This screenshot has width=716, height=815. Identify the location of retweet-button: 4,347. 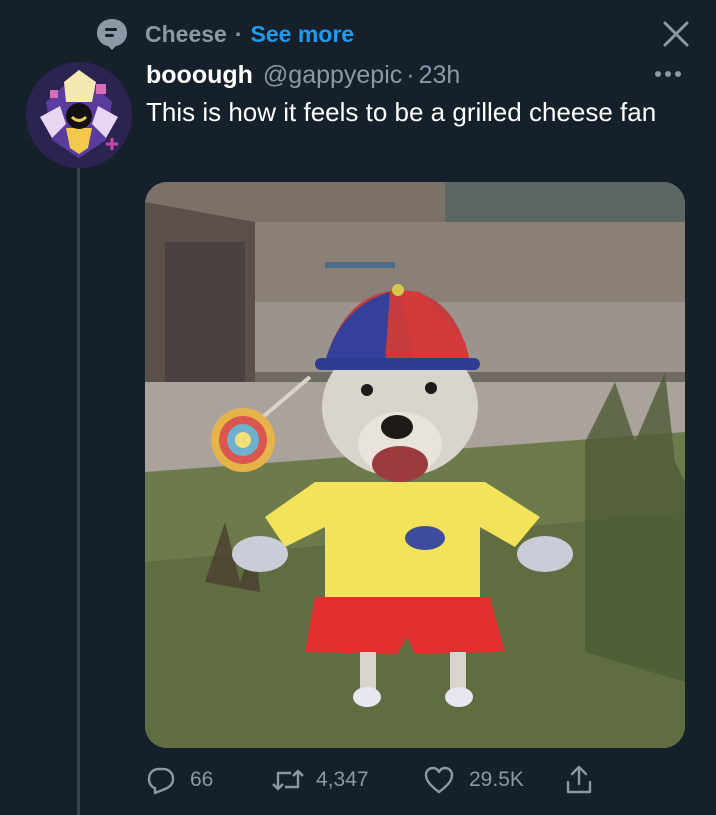
(319, 780).